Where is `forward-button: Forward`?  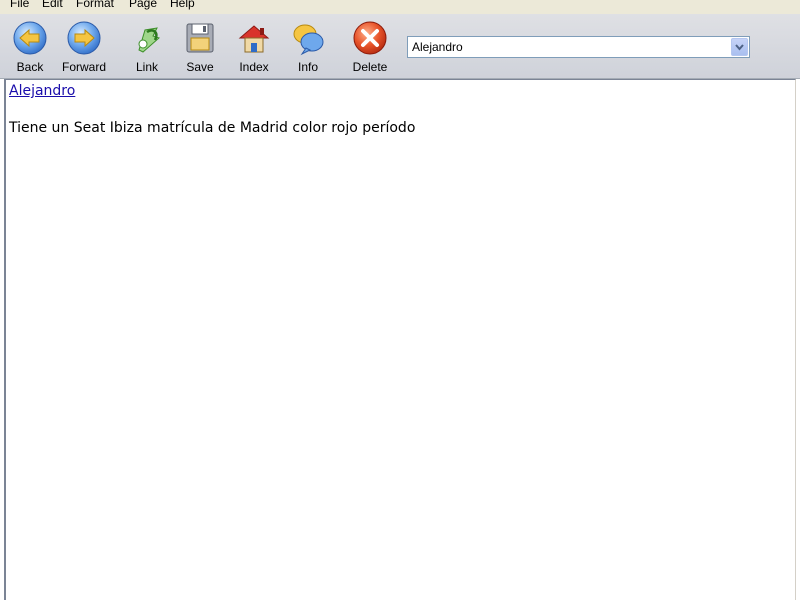
forward-button: Forward is located at coordinates (84, 47).